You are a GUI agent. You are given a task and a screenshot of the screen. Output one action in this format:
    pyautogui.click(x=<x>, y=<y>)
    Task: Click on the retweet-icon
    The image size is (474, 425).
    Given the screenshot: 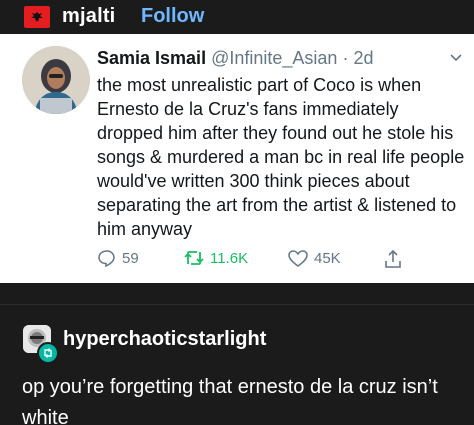 What is the action you would take?
    pyautogui.click(x=194, y=258)
    